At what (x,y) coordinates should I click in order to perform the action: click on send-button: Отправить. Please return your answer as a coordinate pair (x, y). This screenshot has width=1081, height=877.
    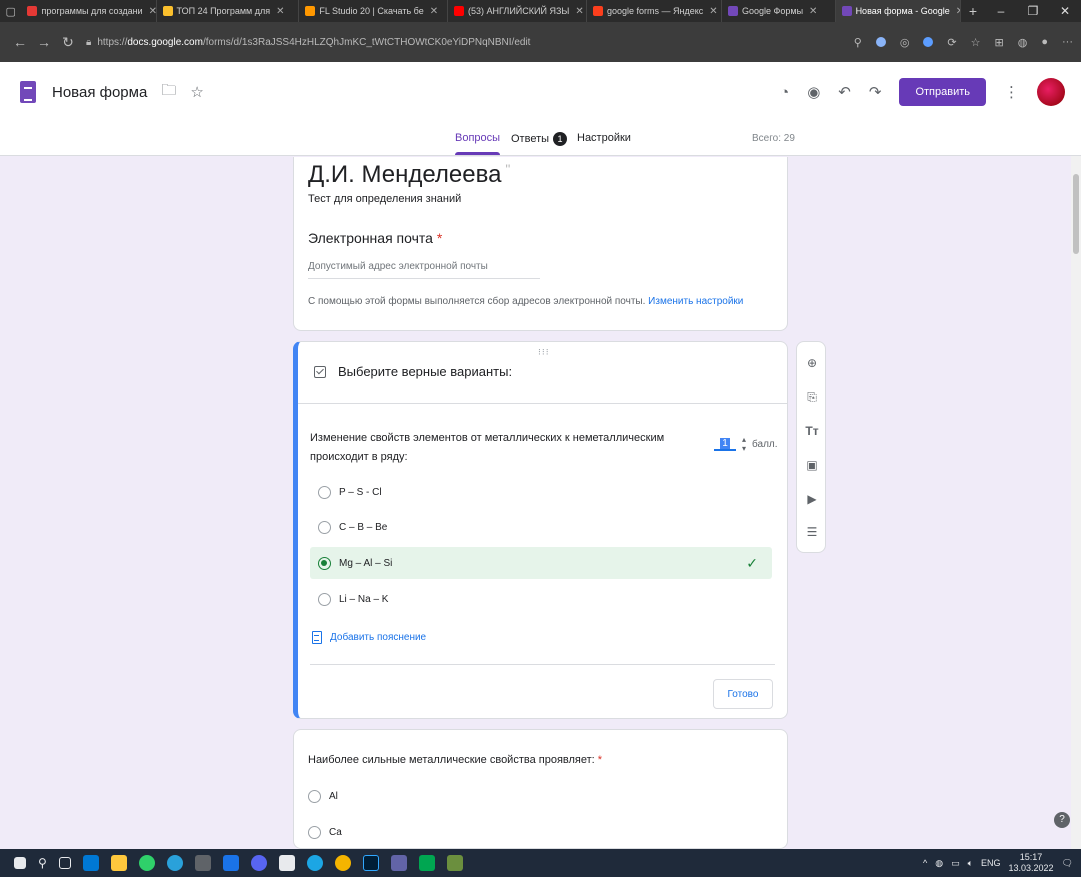
    Looking at the image, I should click on (942, 92).